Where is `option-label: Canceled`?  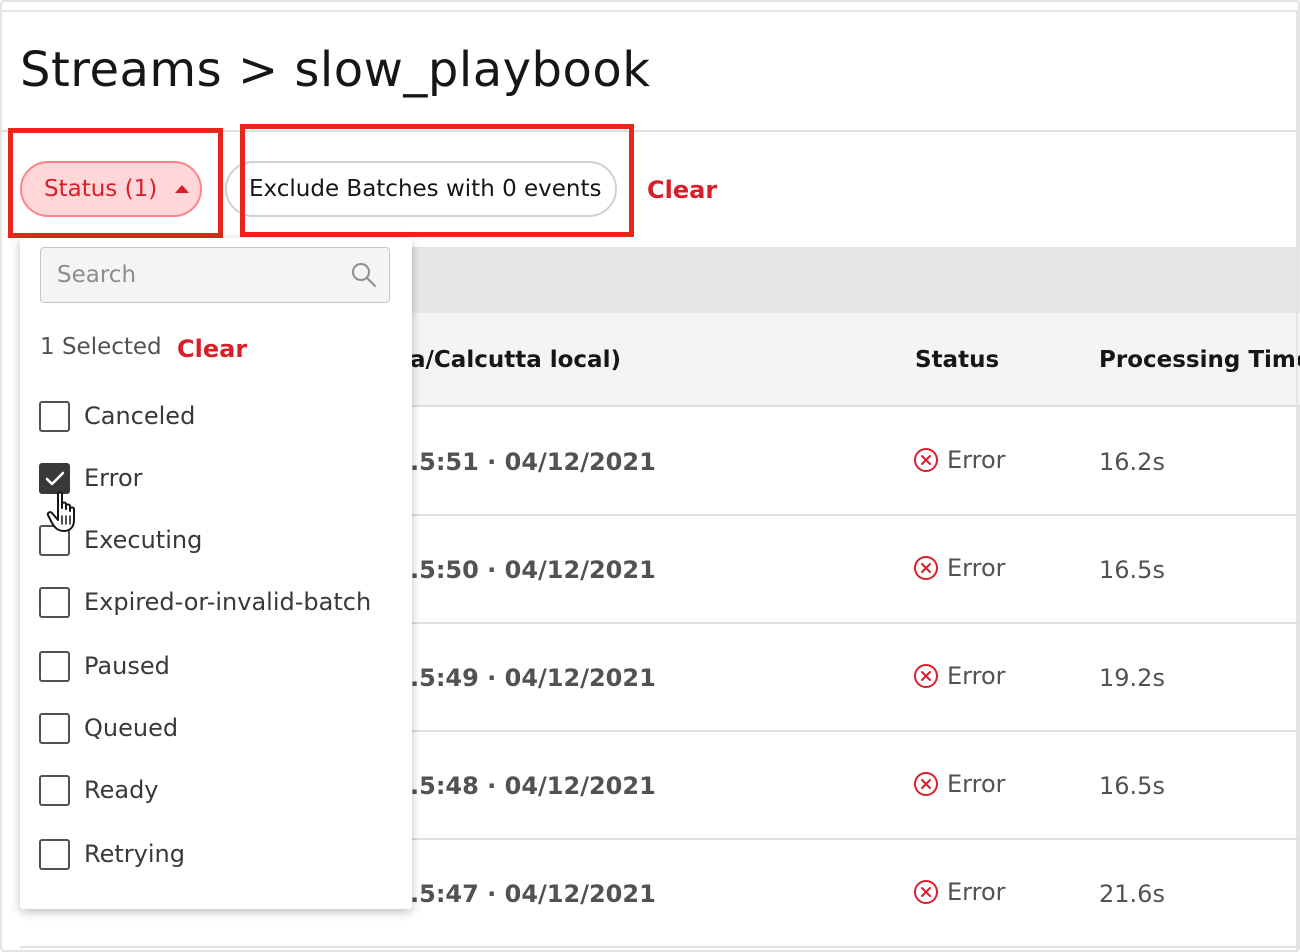
option-label: Canceled is located at coordinates (140, 416).